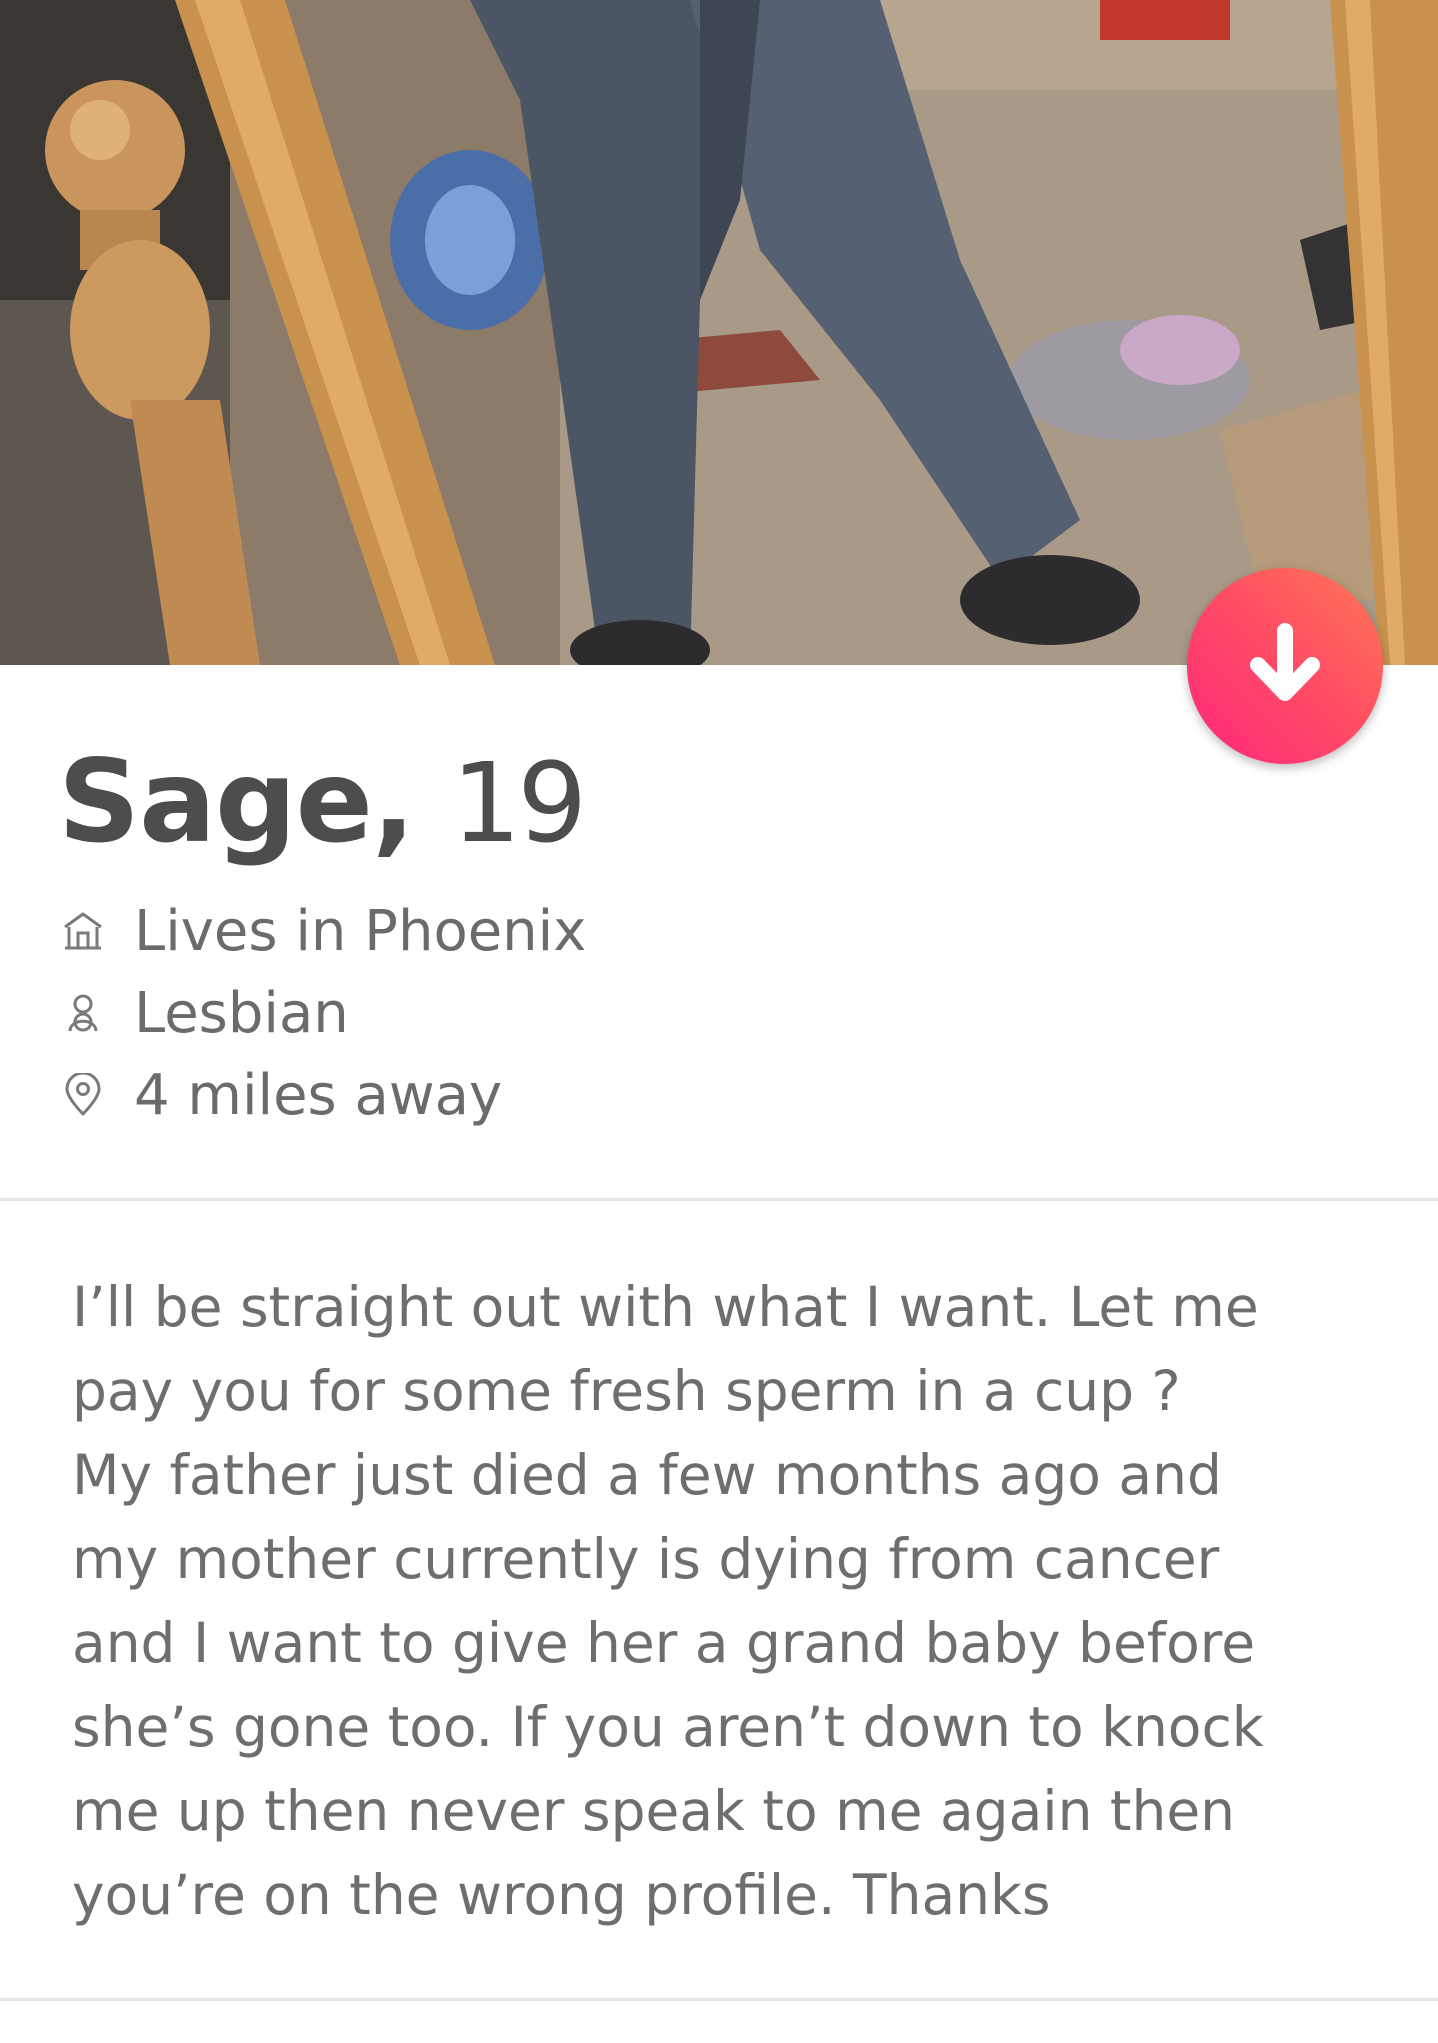  I want to click on profile-header: Sage, 19, so click(322, 805).